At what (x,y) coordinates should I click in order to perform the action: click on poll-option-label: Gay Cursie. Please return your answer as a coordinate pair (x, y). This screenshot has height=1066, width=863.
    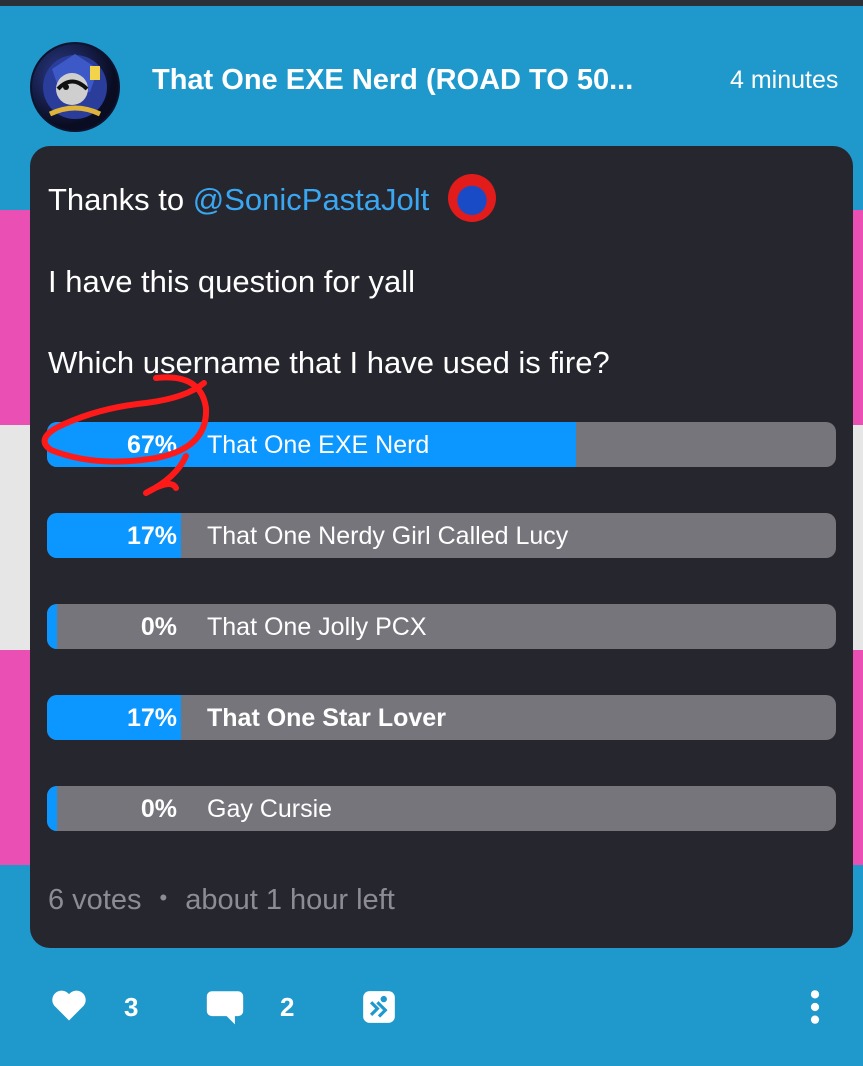
    Looking at the image, I should click on (270, 809).